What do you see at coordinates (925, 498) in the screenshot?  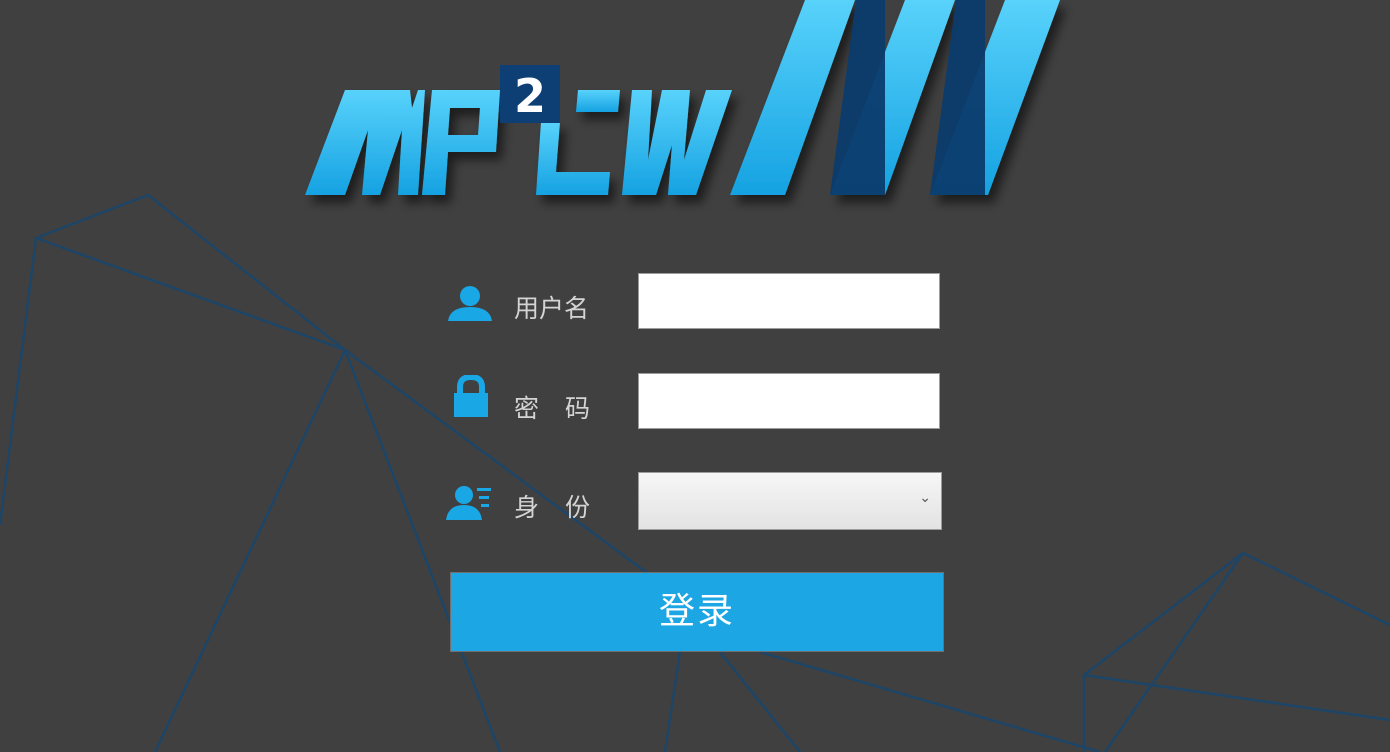 I see `chevron-down-icon: ⌄` at bounding box center [925, 498].